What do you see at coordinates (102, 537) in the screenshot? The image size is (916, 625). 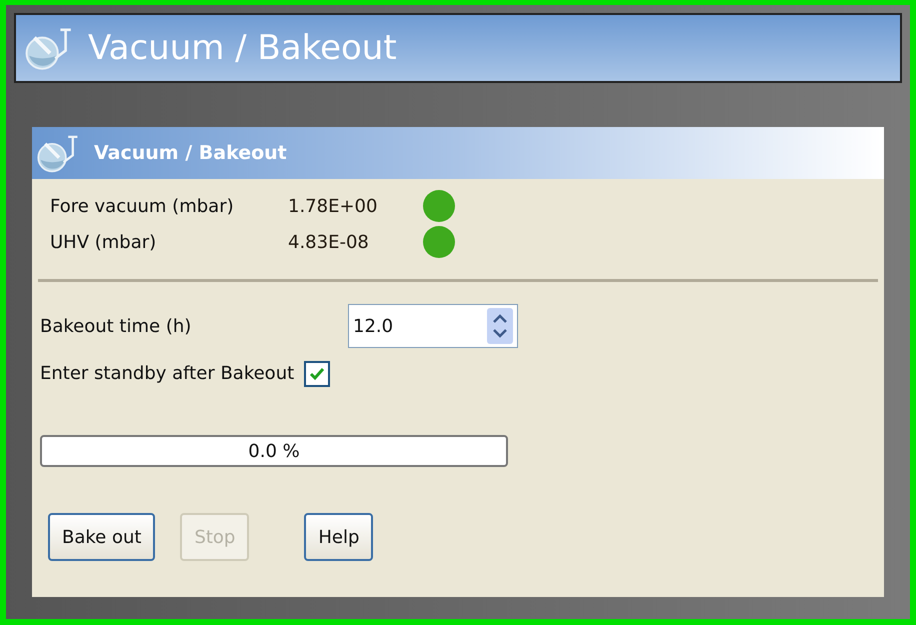 I see `dialog-button: Bake out` at bounding box center [102, 537].